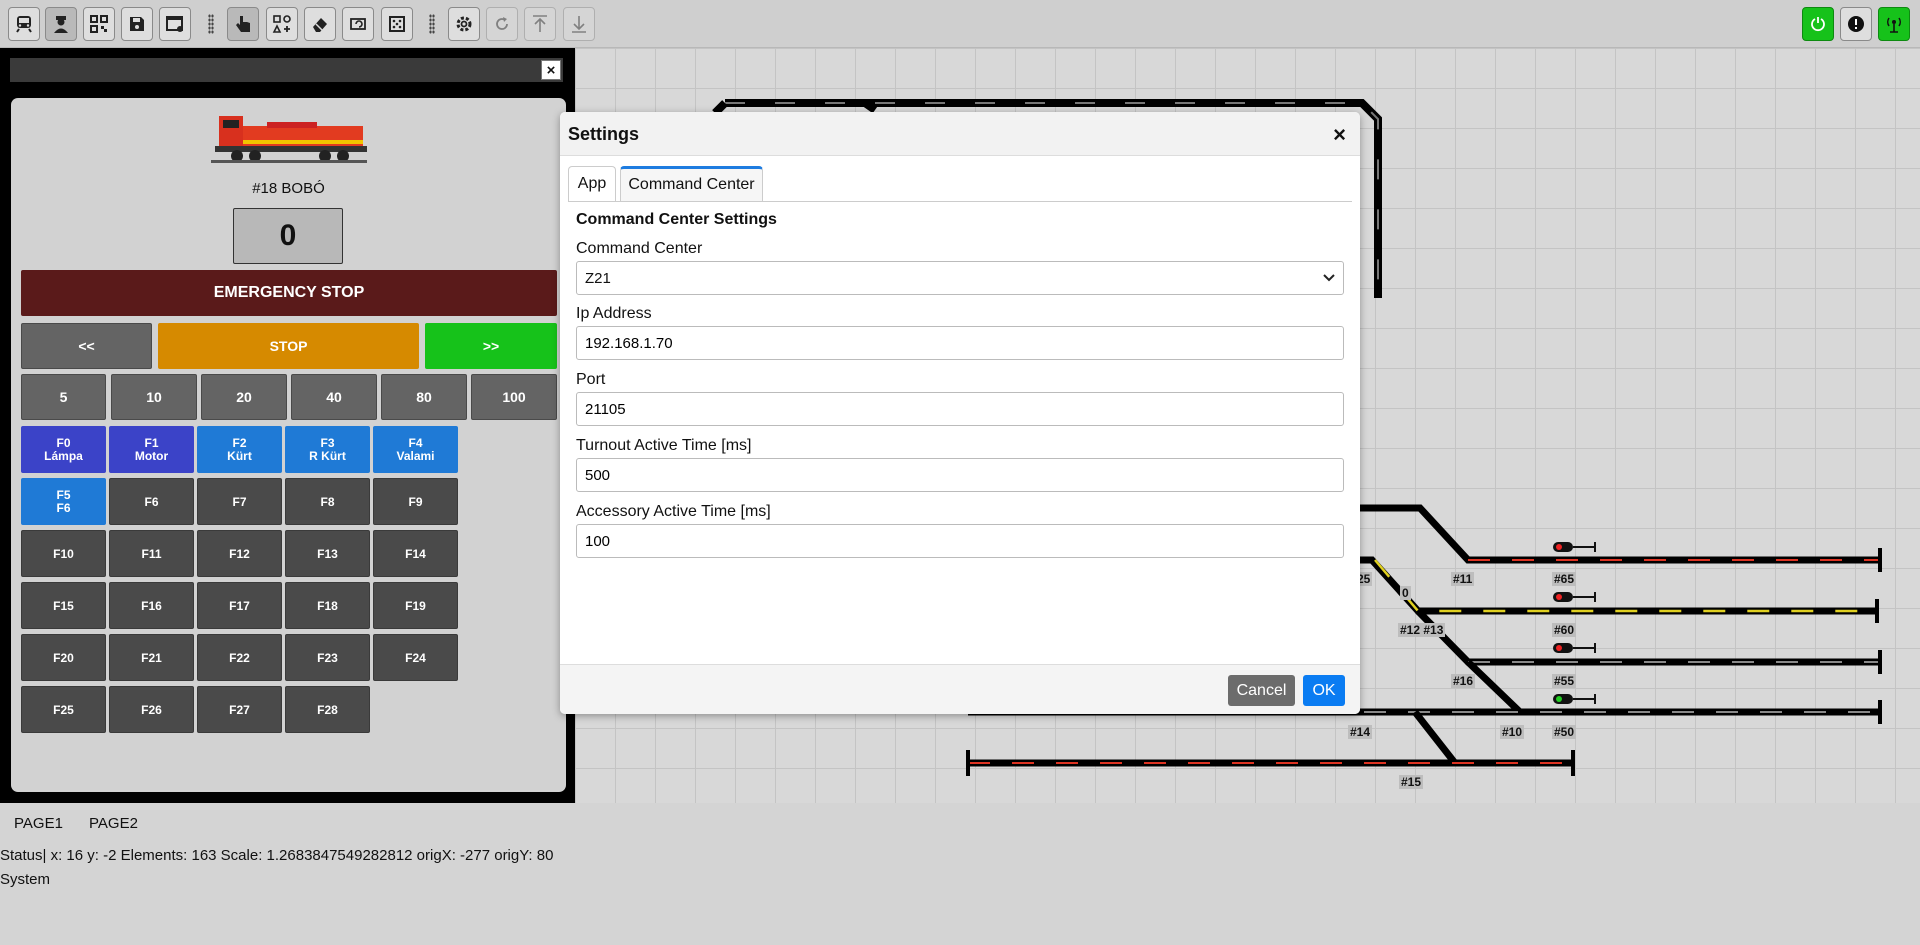 The height and width of the screenshot is (945, 1920). What do you see at coordinates (244, 397) in the screenshot?
I see `speed-step-button: 20` at bounding box center [244, 397].